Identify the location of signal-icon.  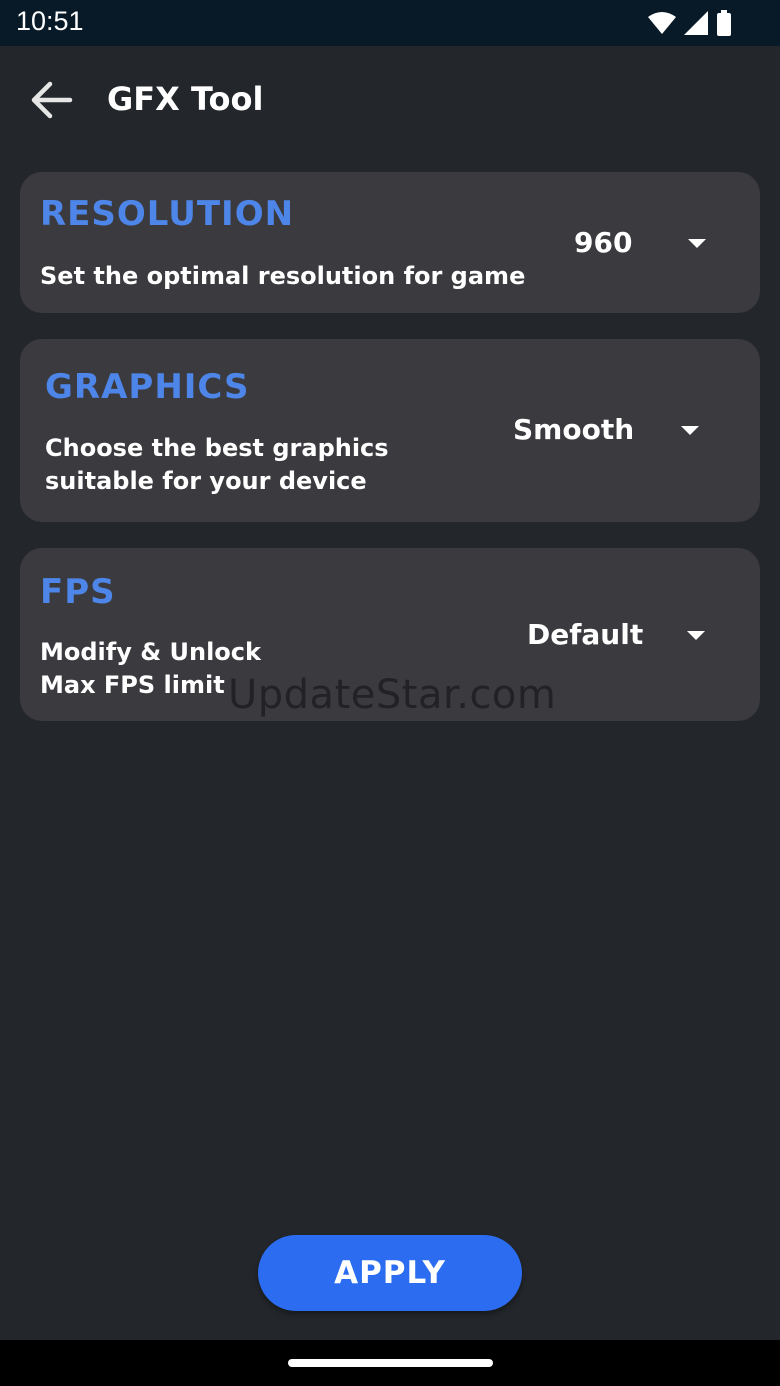
(696, 23).